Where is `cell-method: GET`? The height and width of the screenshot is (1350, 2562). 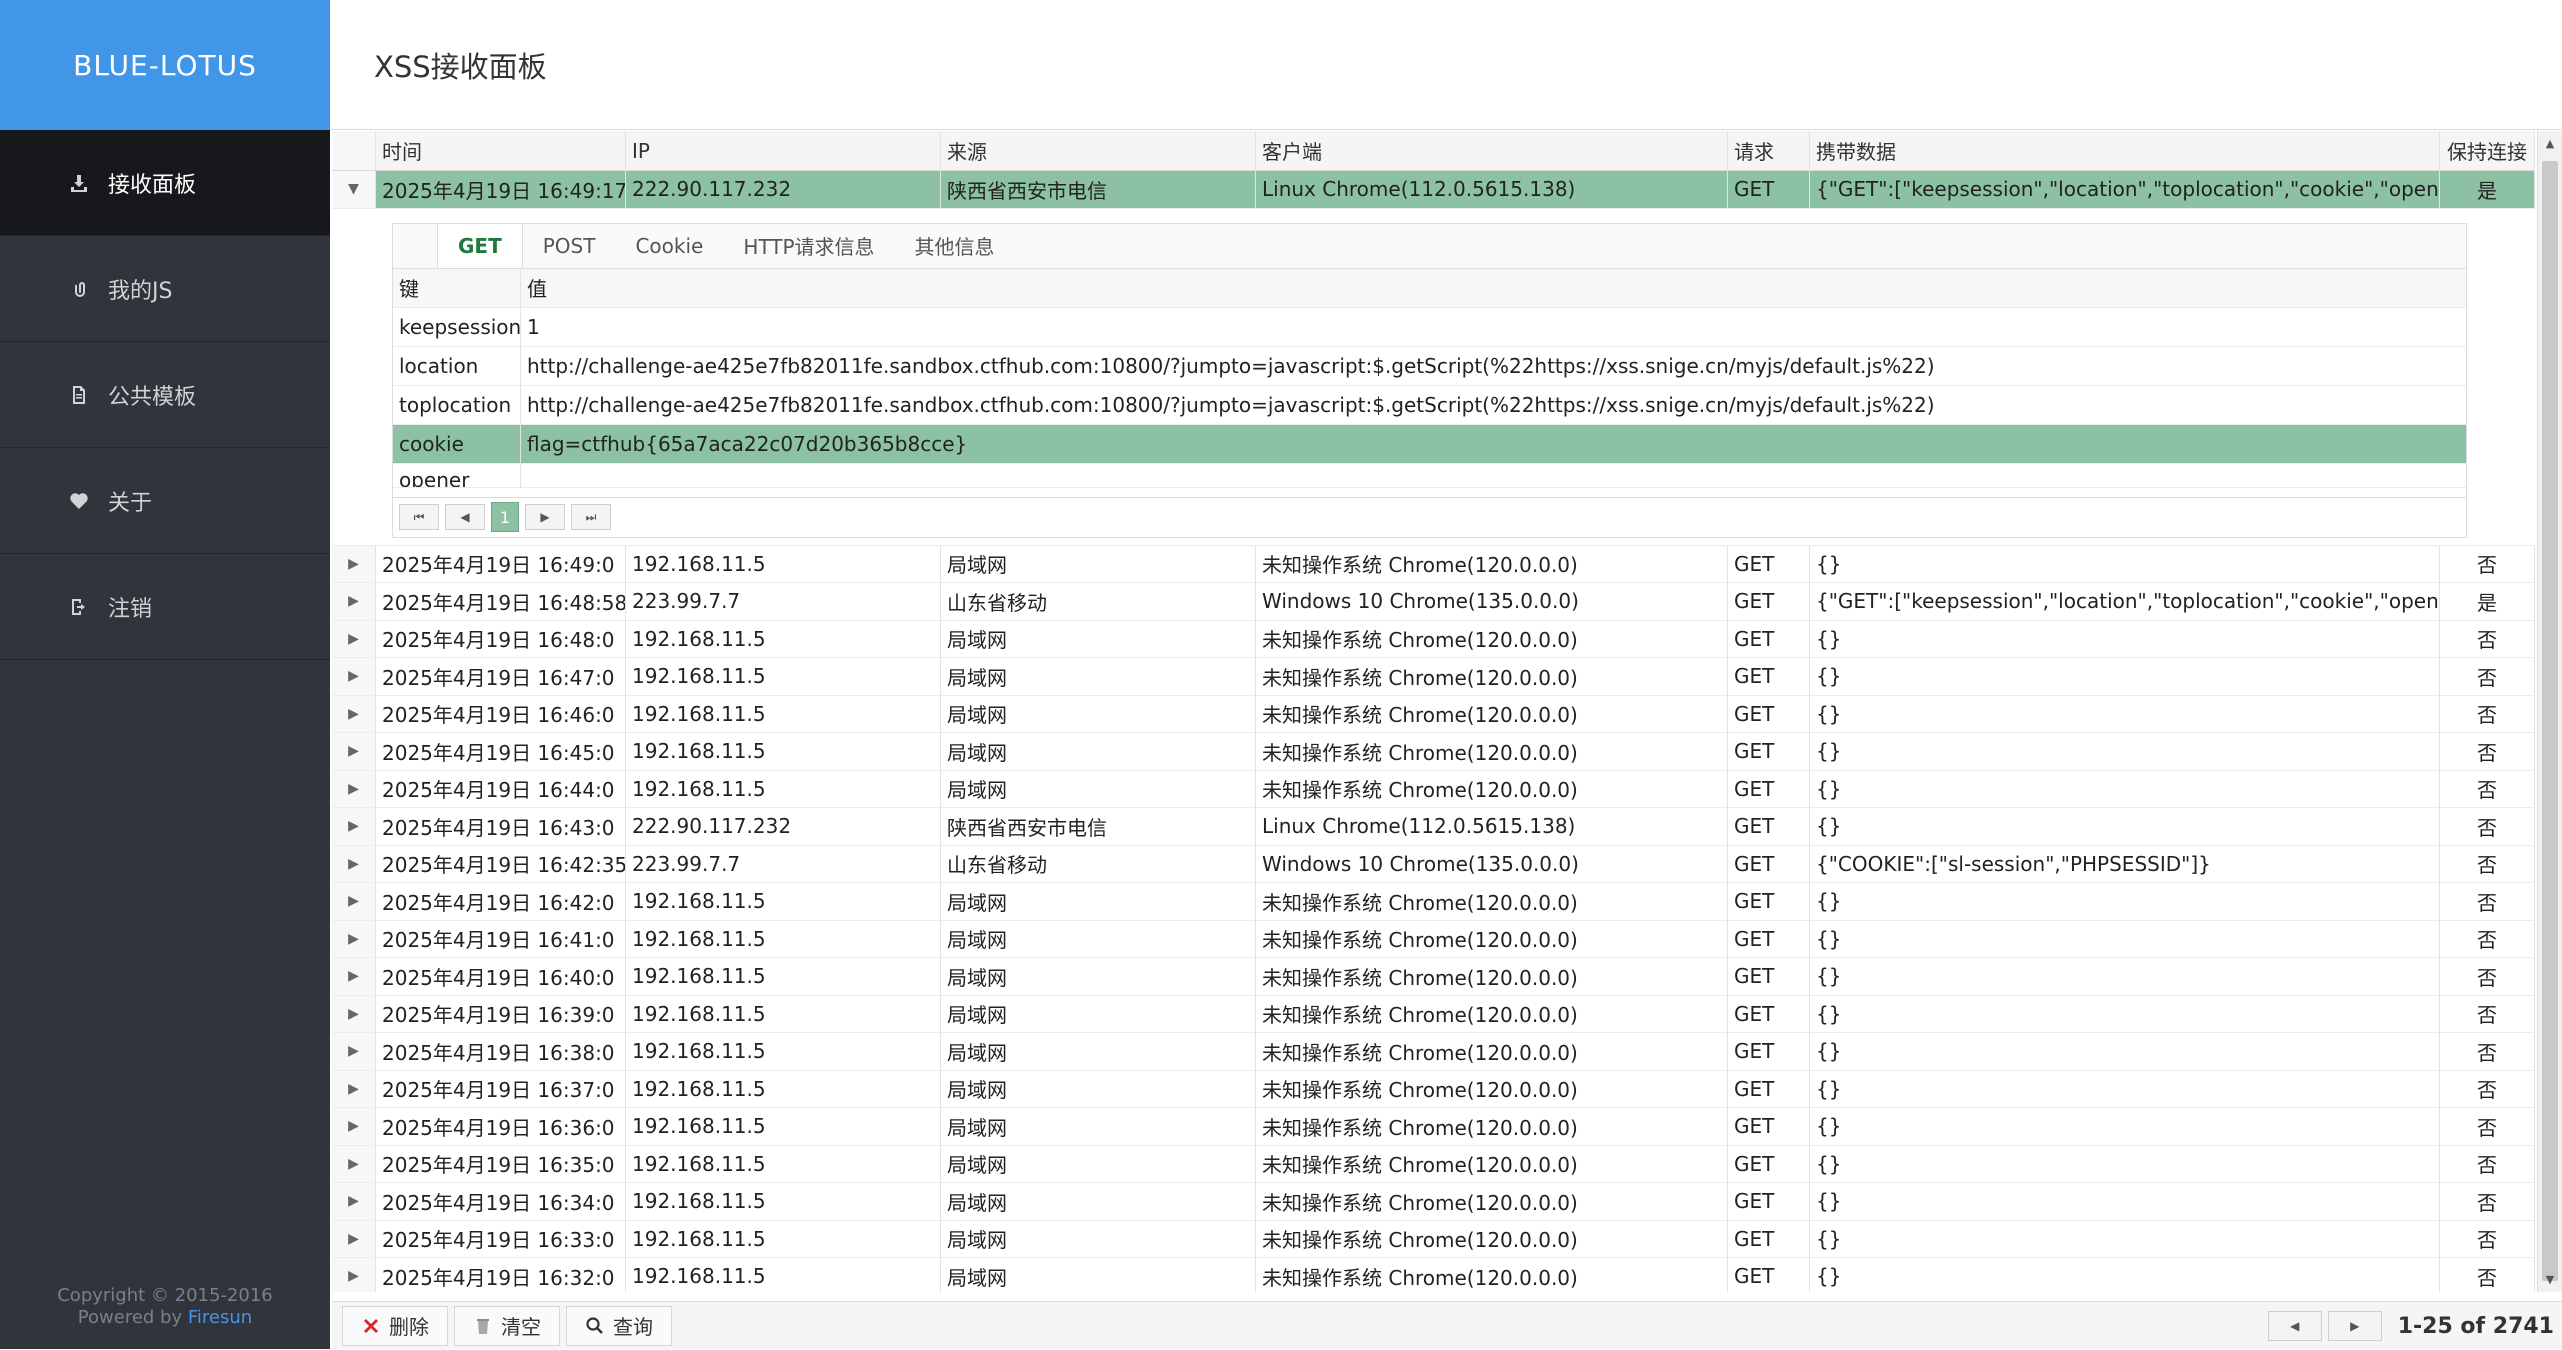
cell-method: GET is located at coordinates (1769, 638).